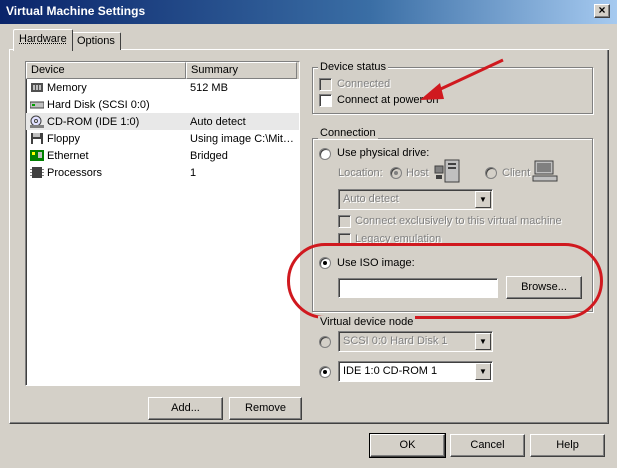  I want to click on memory-icon, so click(37, 87).